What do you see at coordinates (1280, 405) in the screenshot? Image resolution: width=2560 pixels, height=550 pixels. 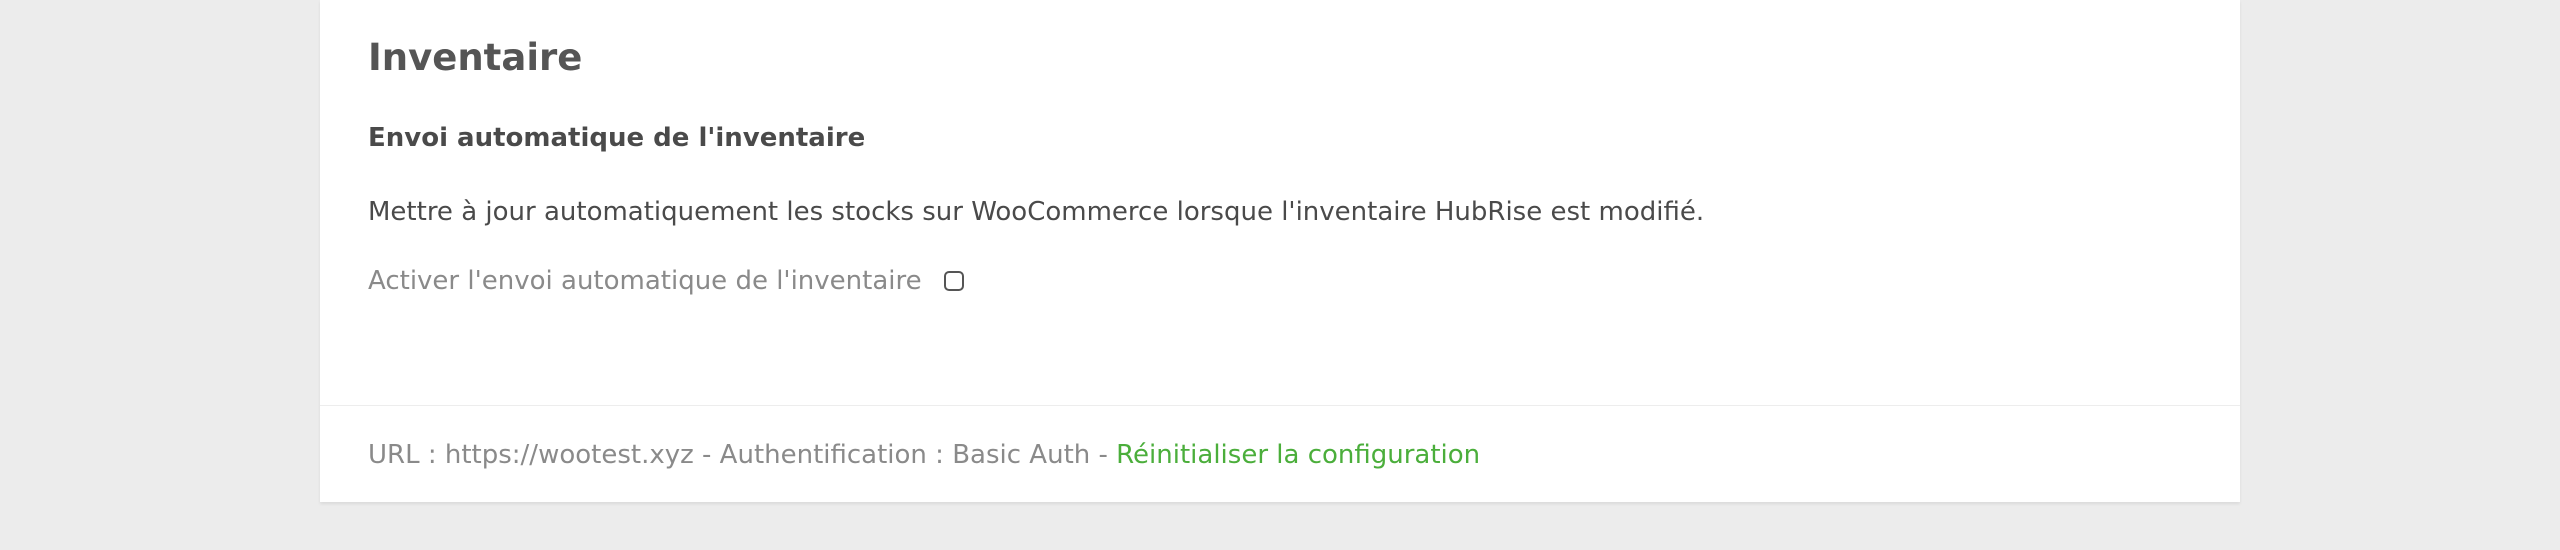 I see `footer-divider` at bounding box center [1280, 405].